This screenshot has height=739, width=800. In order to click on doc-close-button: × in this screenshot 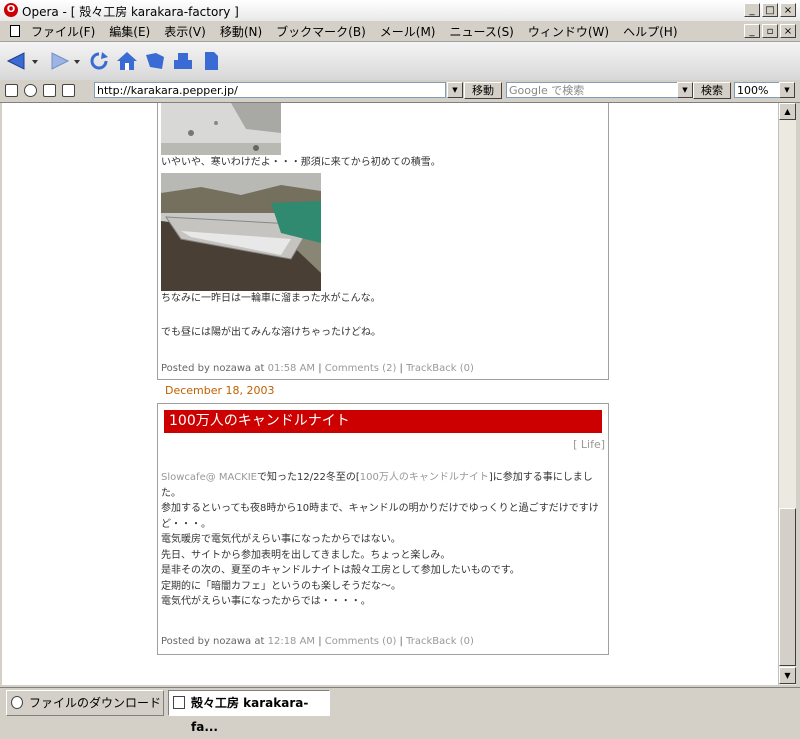, I will do `click(788, 31)`.